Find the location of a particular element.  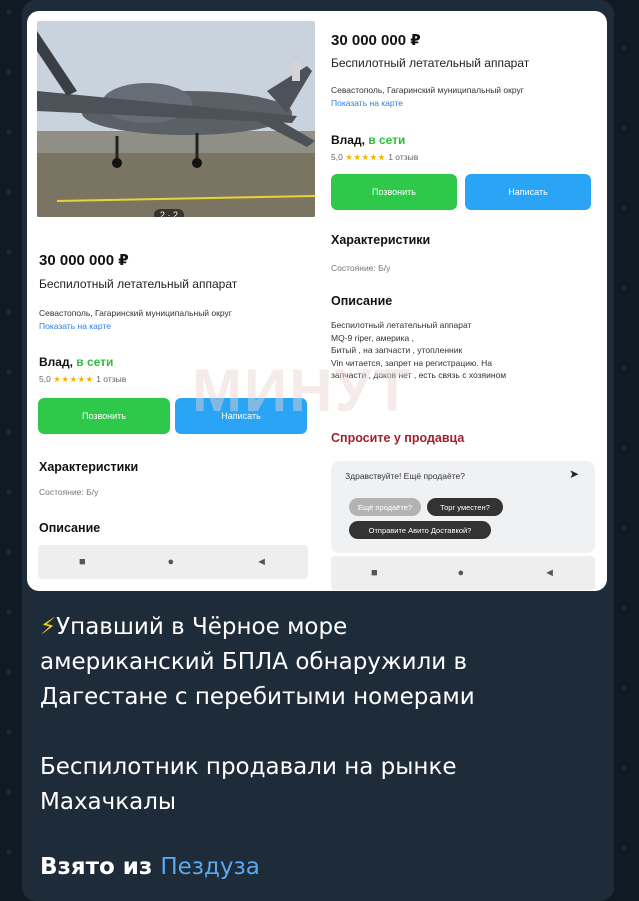

message-line-4: Беспилотник продавали на рынке is located at coordinates (248, 767).